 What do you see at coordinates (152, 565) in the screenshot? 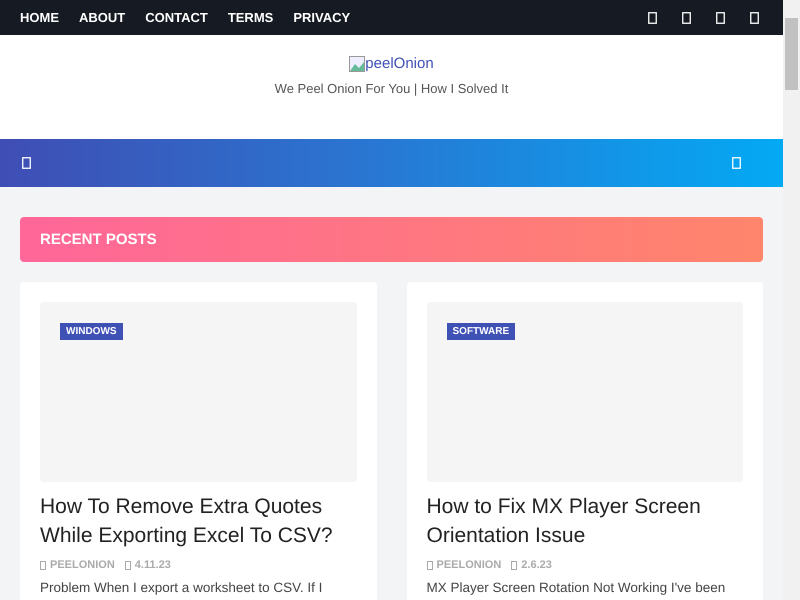
I see `post-date: 4.11.23` at bounding box center [152, 565].